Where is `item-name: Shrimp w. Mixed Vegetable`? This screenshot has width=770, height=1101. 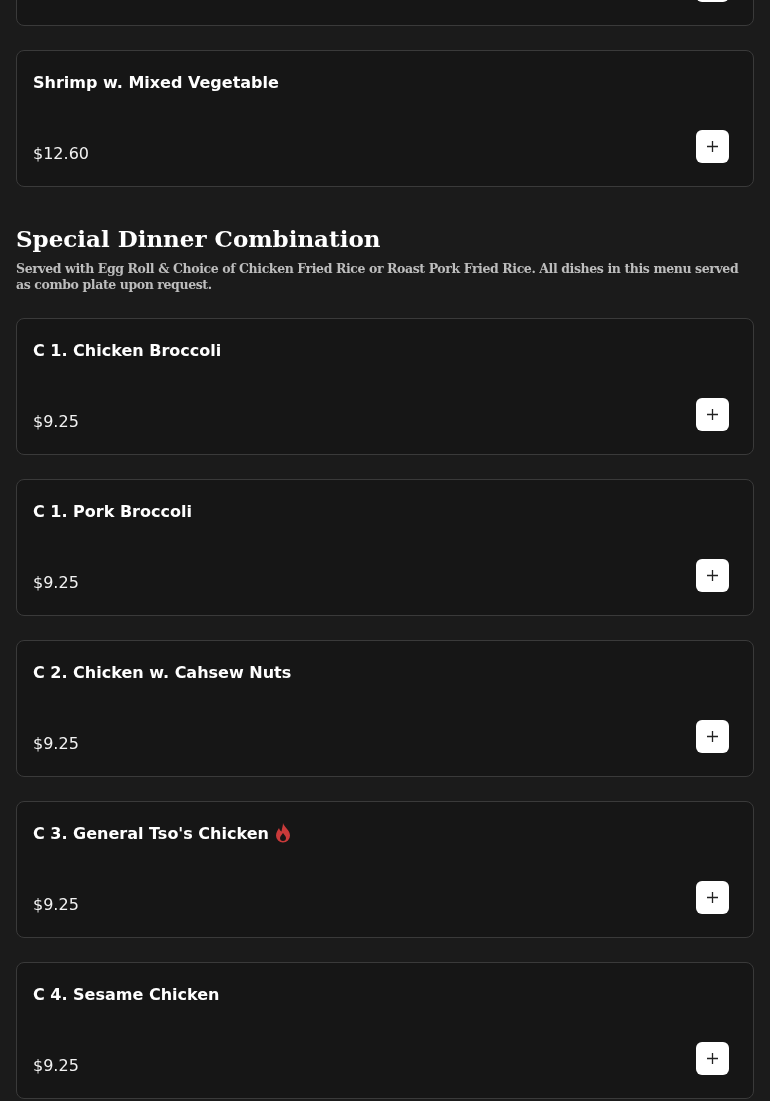
item-name: Shrimp w. Mixed Vegetable is located at coordinates (156, 82).